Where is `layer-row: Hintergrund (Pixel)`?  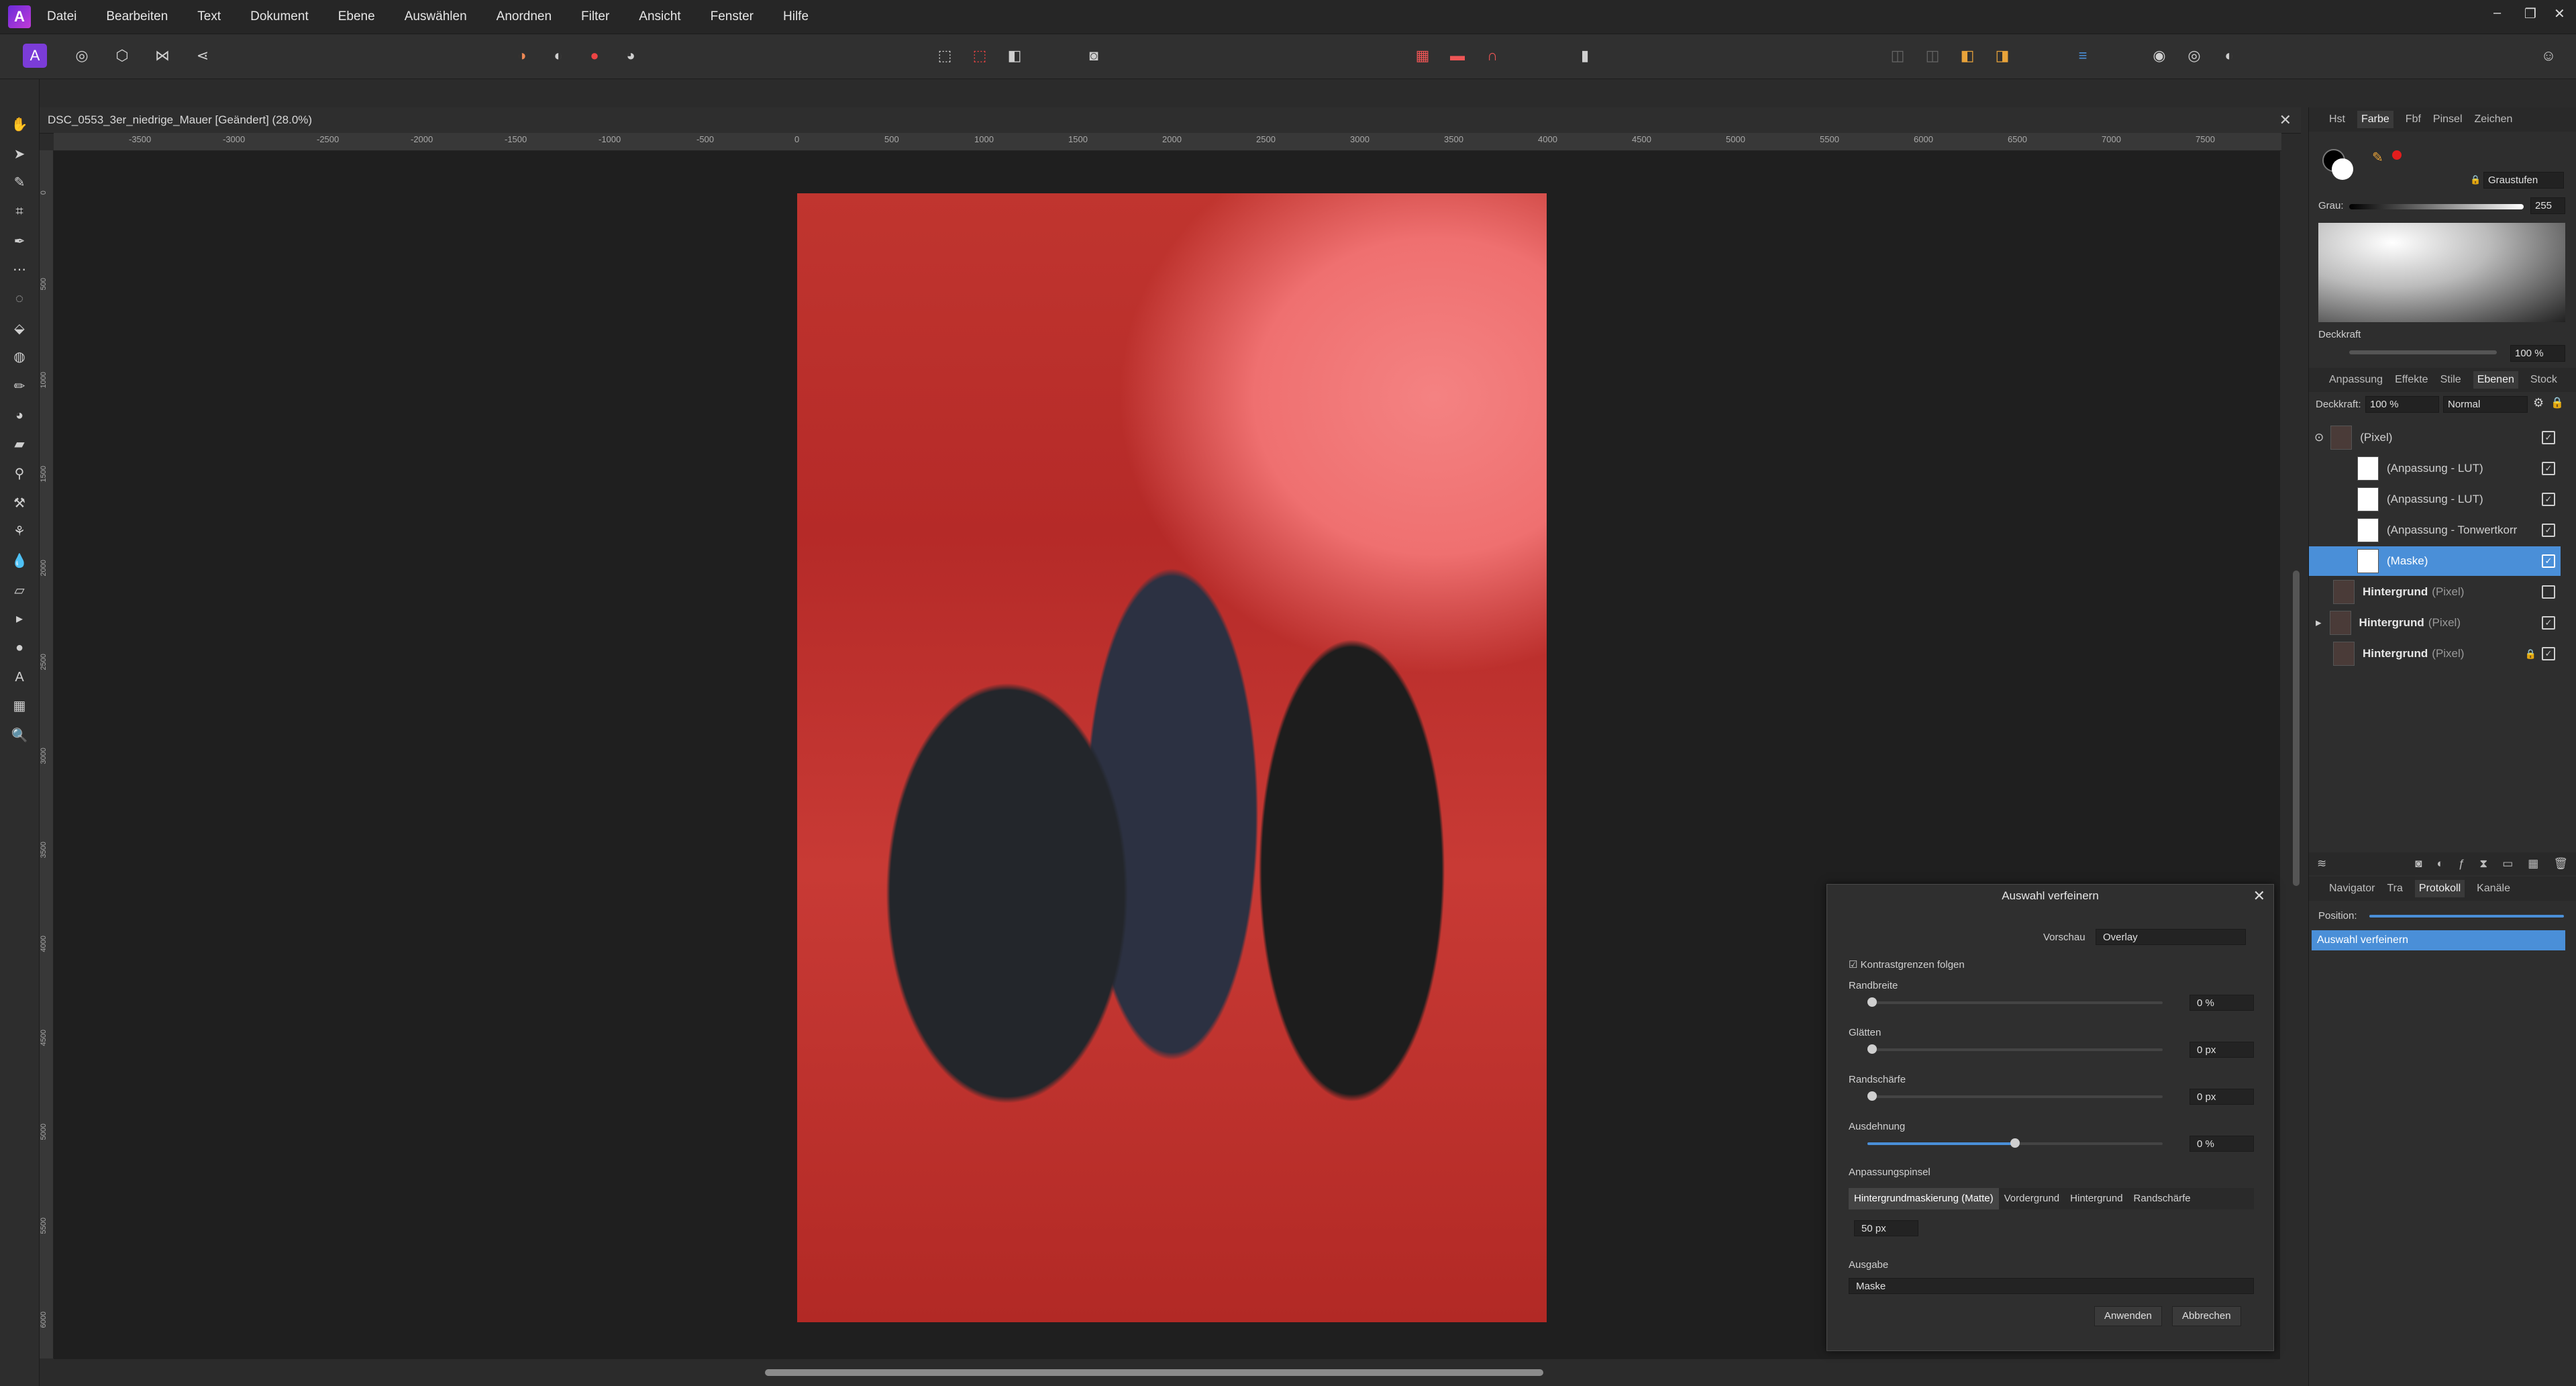
layer-row: Hintergrund (Pixel) is located at coordinates (2435, 592).